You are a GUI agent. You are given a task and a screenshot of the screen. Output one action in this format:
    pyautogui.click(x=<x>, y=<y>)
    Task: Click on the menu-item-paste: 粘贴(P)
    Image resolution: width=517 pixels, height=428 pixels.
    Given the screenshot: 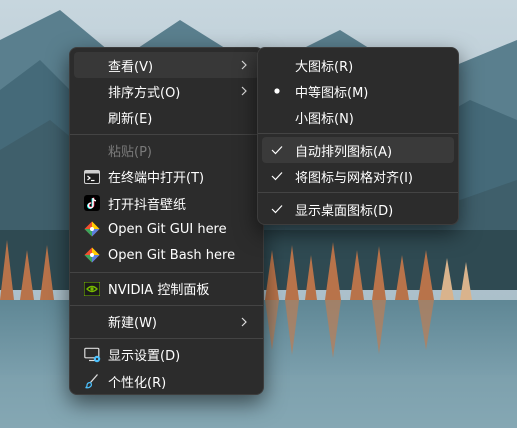 What is the action you would take?
    pyautogui.click(x=166, y=151)
    